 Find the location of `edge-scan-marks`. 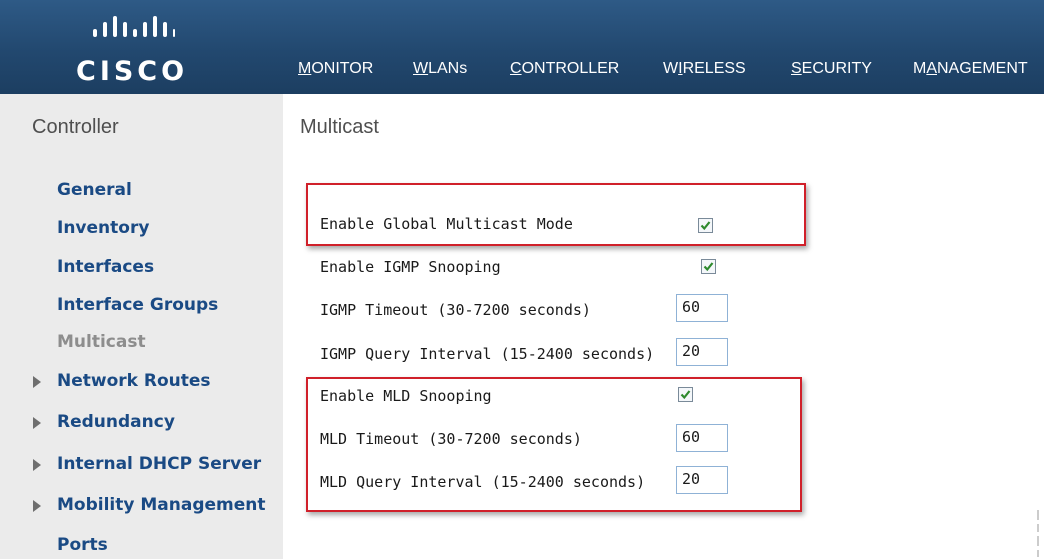

edge-scan-marks is located at coordinates (1038, 533).